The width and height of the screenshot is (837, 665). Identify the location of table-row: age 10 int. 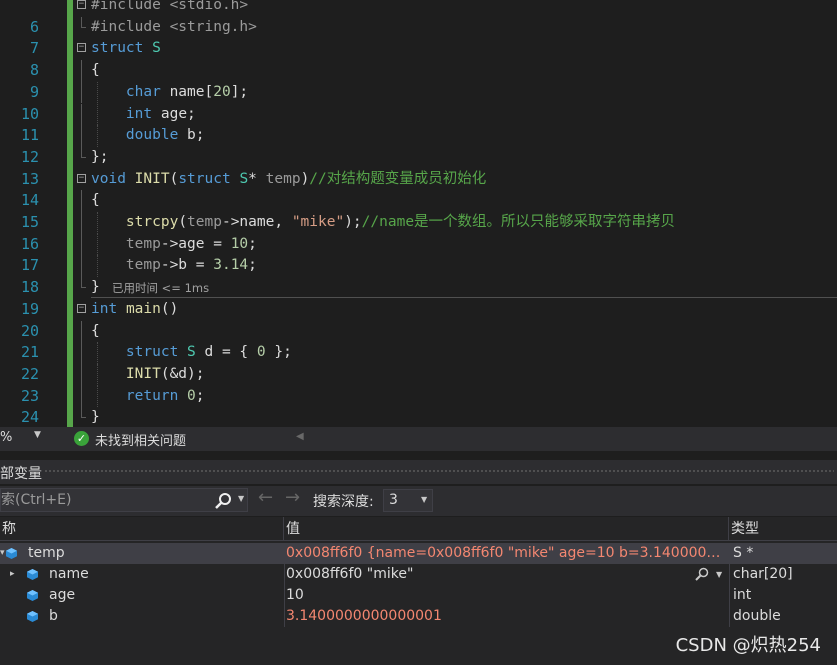
(418, 595).